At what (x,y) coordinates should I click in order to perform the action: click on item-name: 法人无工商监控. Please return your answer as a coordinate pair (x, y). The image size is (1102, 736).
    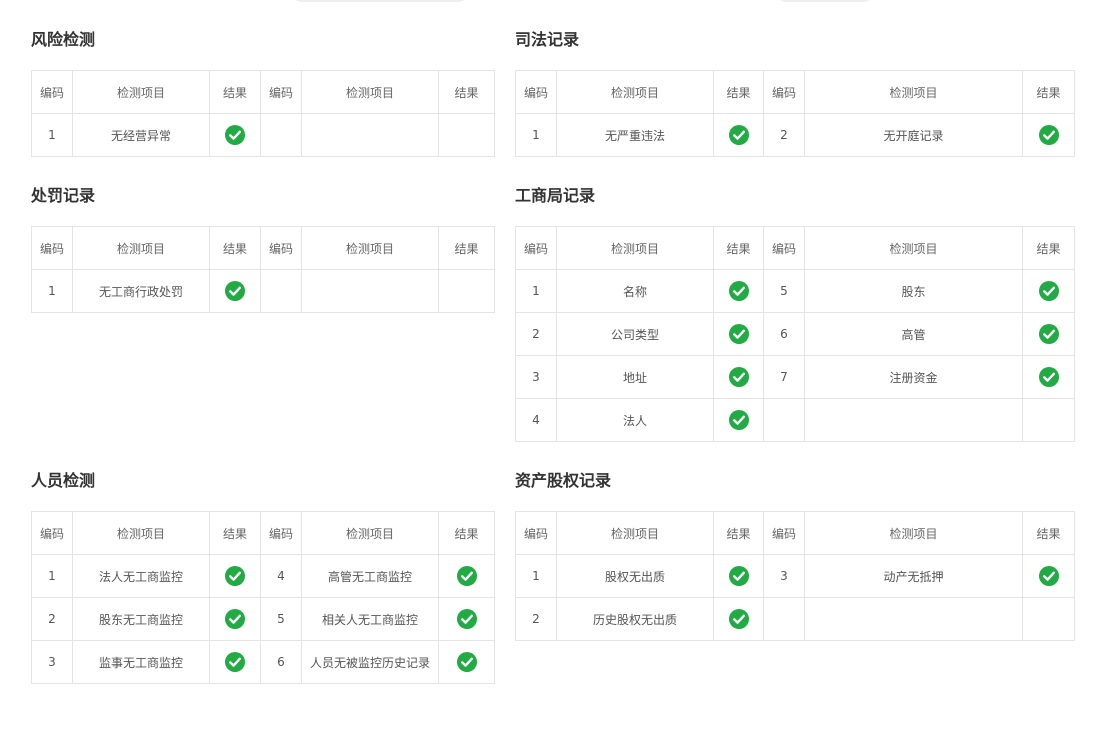
    Looking at the image, I should click on (141, 576).